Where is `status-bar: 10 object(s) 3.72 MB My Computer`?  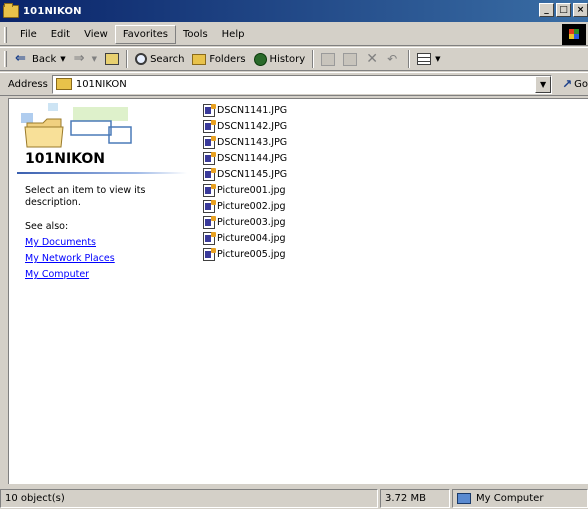
status-bar: 10 object(s) 3.72 MB My Computer is located at coordinates (294, 498).